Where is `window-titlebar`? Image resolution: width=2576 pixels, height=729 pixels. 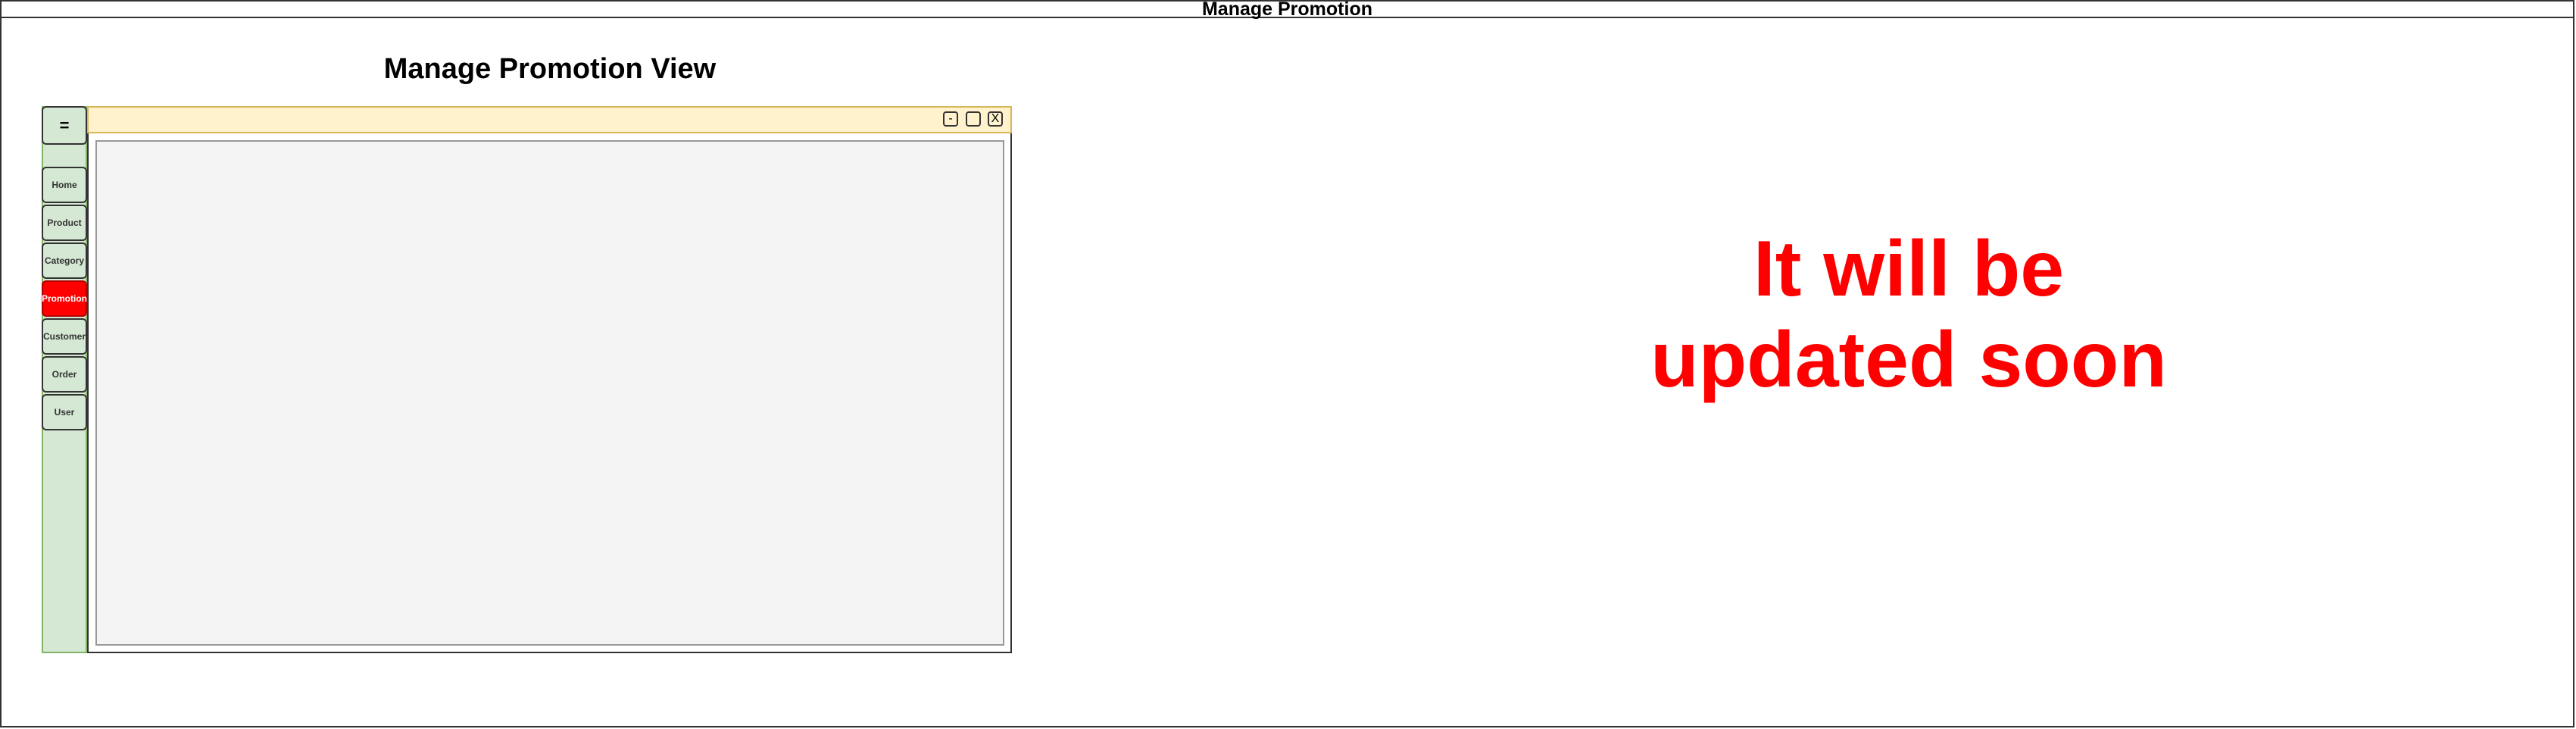
window-titlebar is located at coordinates (549, 119).